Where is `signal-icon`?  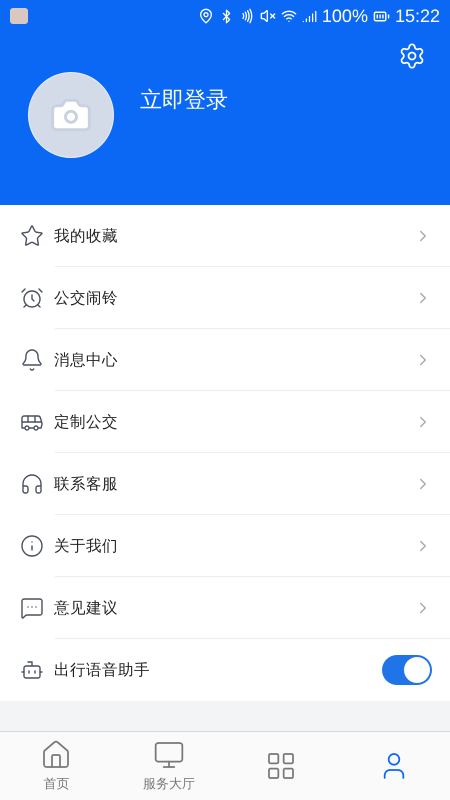 signal-icon is located at coordinates (309, 16).